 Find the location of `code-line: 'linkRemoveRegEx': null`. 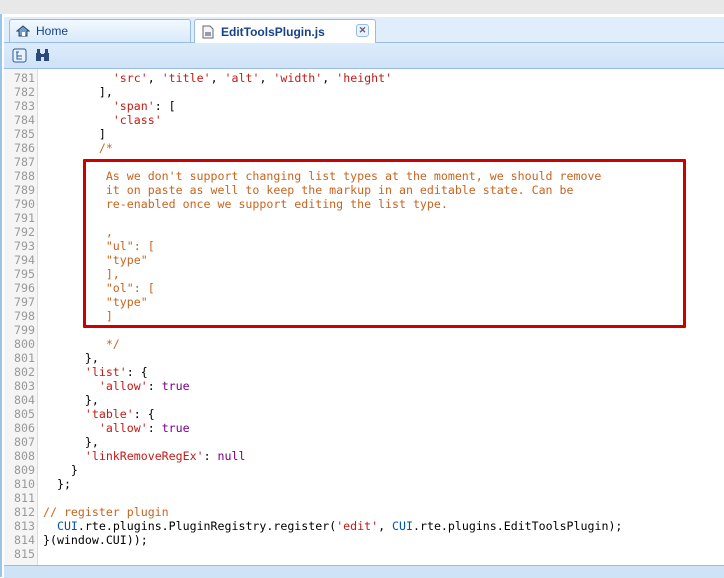

code-line: 'linkRemoveRegEx': null is located at coordinates (144, 456).